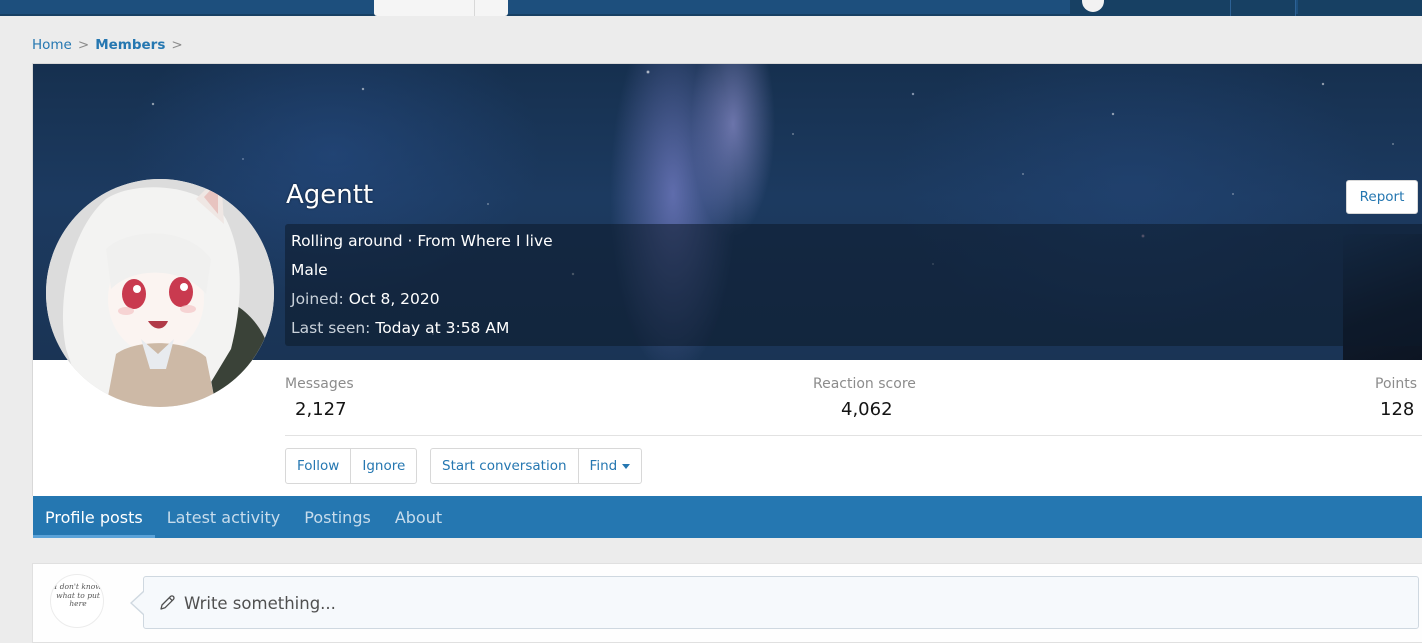  What do you see at coordinates (603, 466) in the screenshot?
I see `find-menu-label: Find` at bounding box center [603, 466].